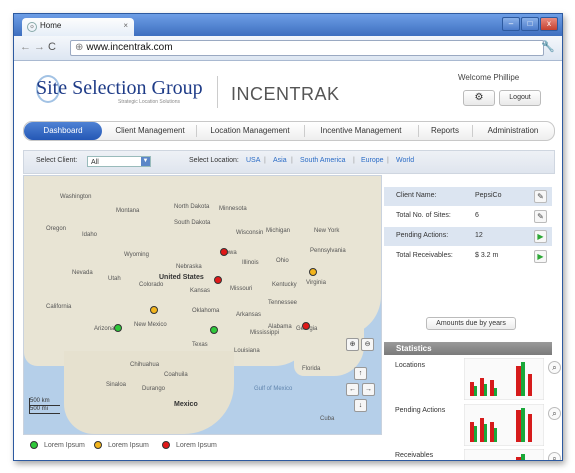 The image size is (575, 473). Describe the element at coordinates (372, 160) in the screenshot. I see `location-link-europe: Europe` at that location.